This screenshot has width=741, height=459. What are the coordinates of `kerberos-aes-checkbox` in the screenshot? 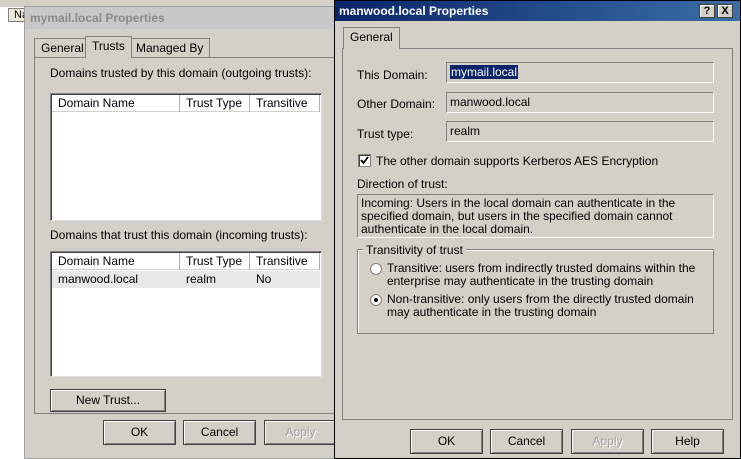 It's located at (364, 160).